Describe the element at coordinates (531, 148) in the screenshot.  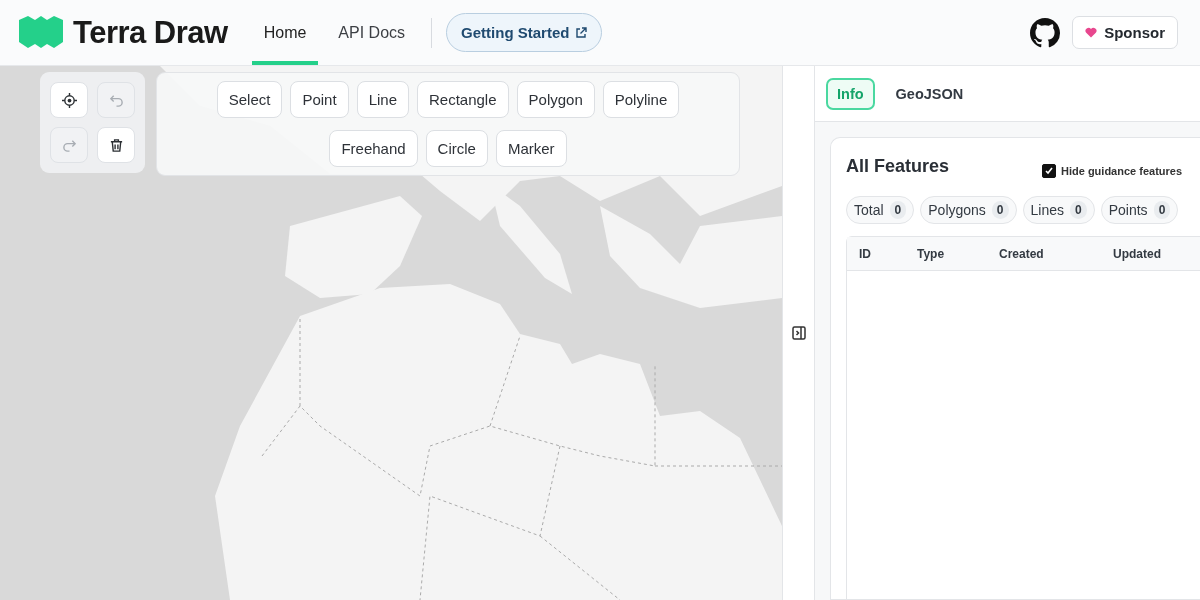
I see `mode-button: Marker` at that location.